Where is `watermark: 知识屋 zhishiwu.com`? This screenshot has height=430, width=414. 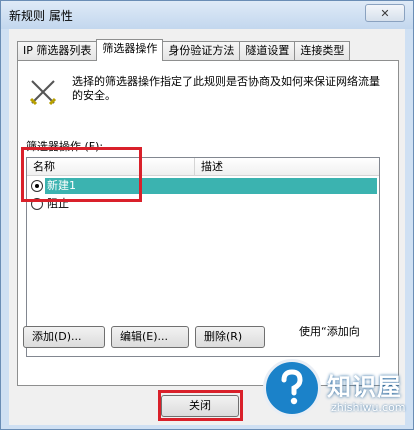
watermark: 知识屋 zhishiwu.com is located at coordinates (335, 389).